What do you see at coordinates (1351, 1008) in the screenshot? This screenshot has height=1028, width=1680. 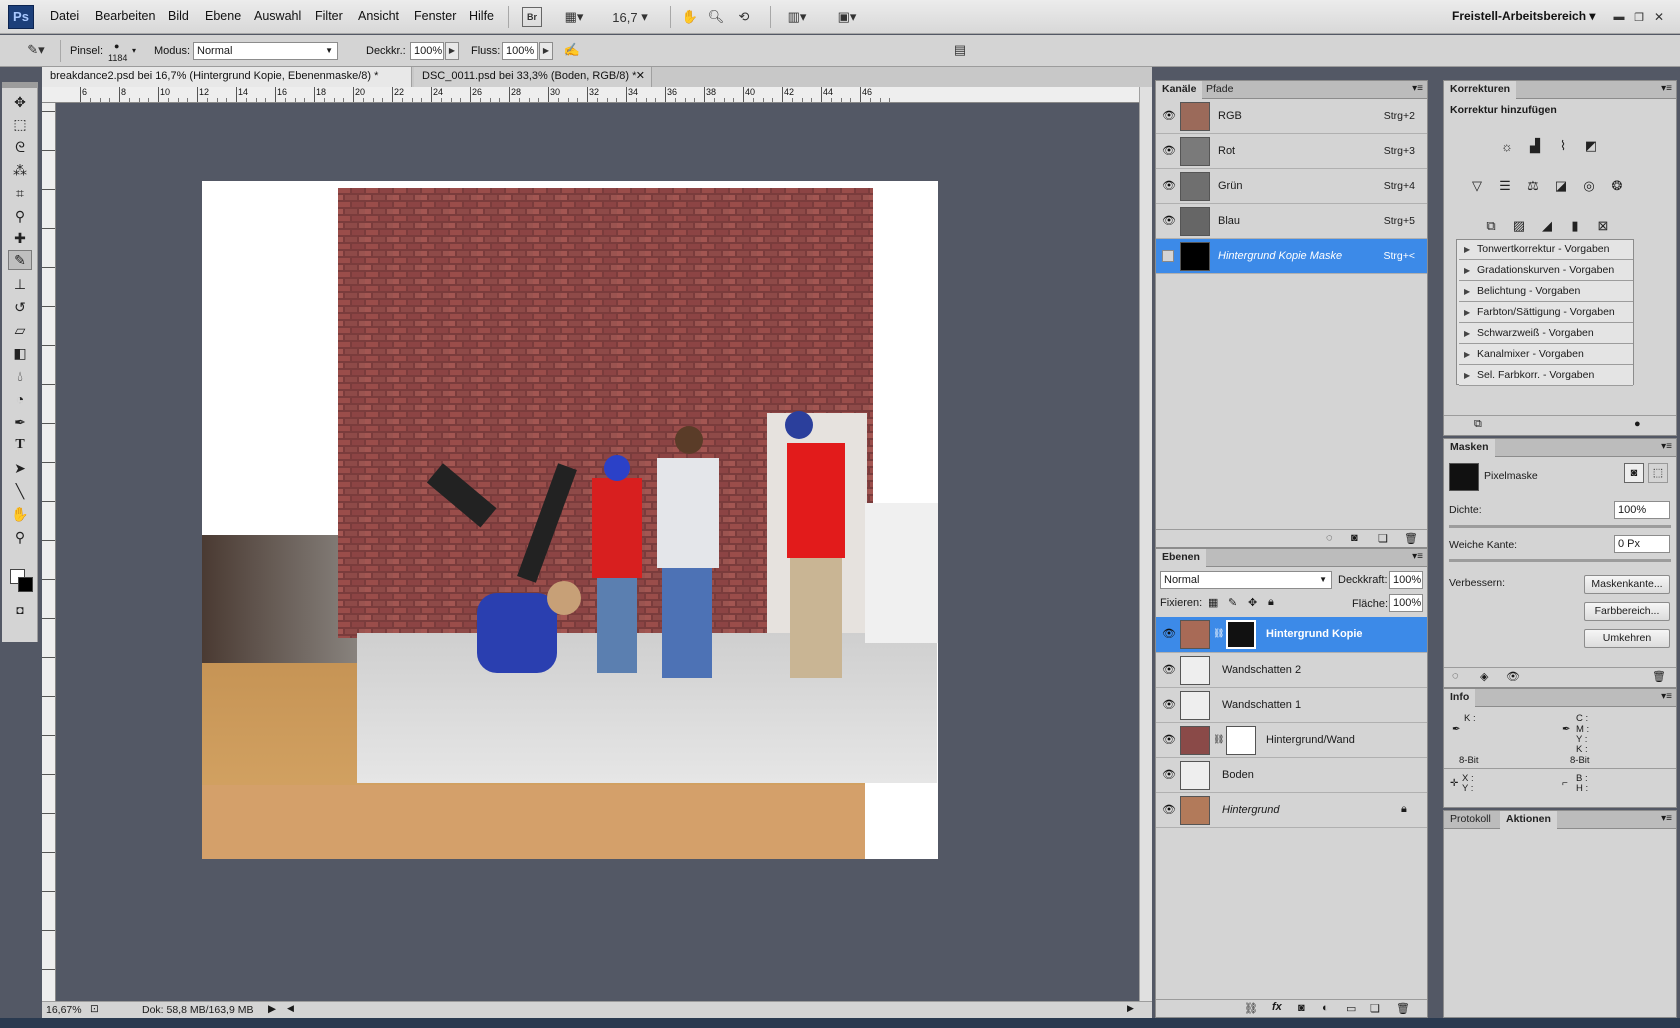 I see `new-group-icon: ▭` at bounding box center [1351, 1008].